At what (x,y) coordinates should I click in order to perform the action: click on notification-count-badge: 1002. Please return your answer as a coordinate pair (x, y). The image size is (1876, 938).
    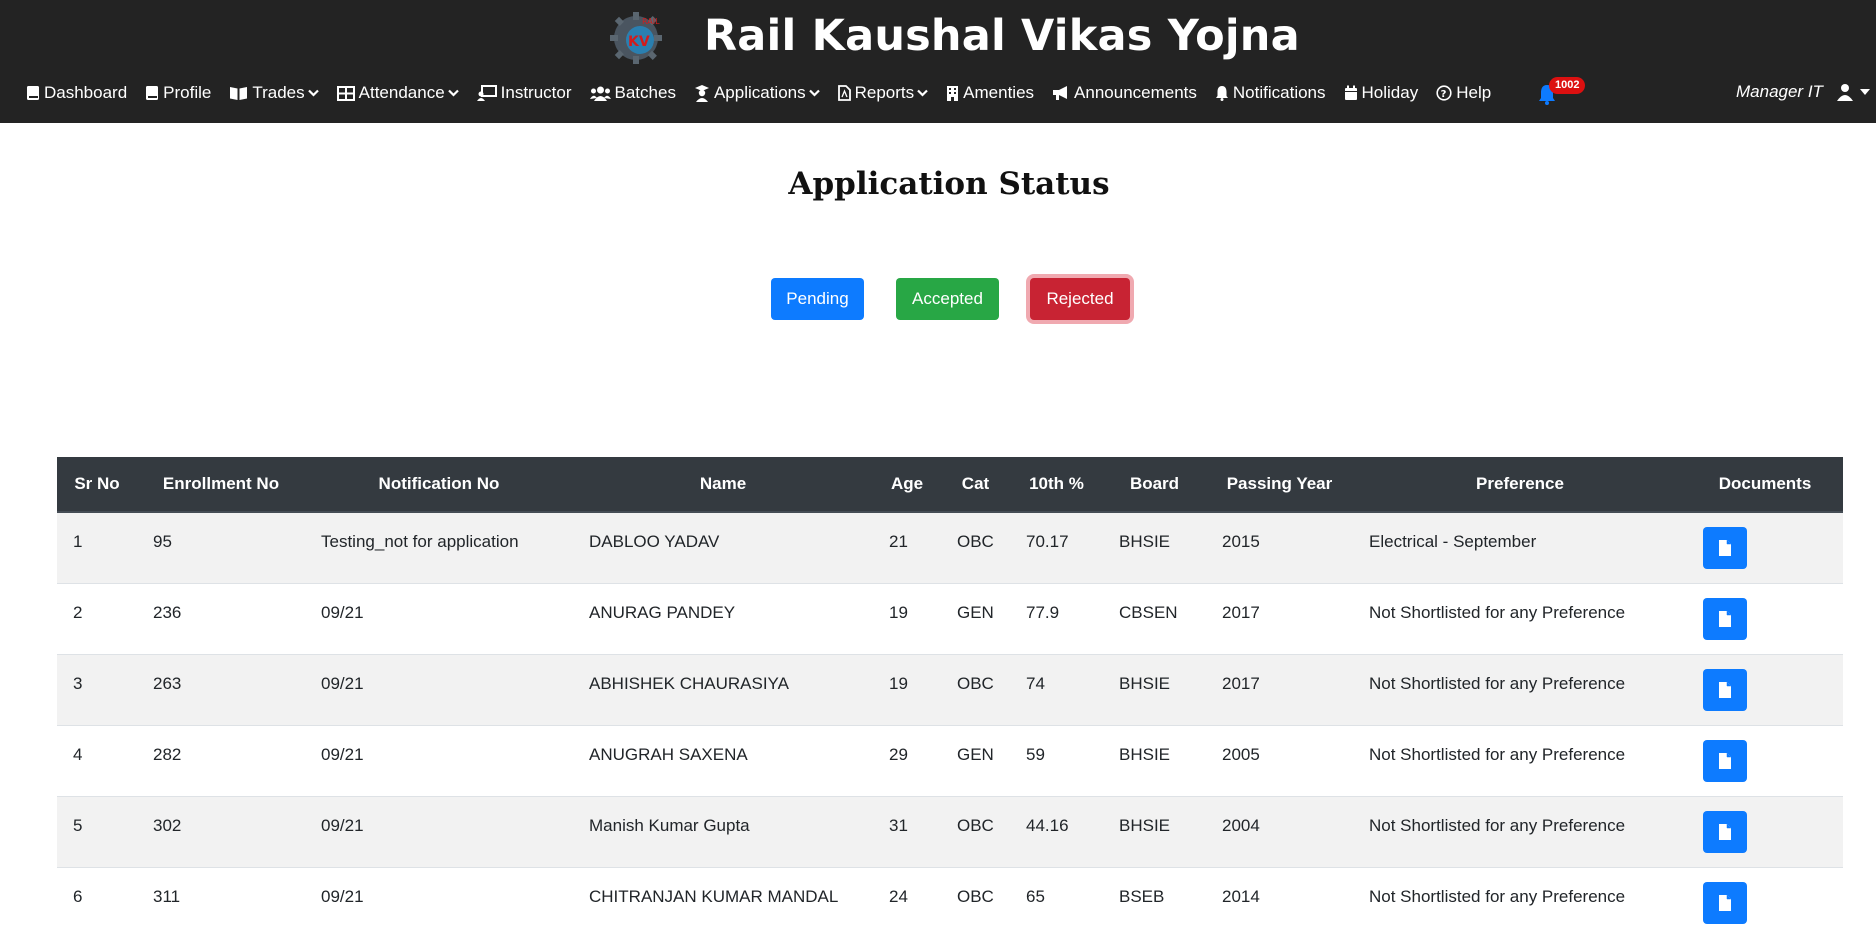
    Looking at the image, I should click on (1567, 85).